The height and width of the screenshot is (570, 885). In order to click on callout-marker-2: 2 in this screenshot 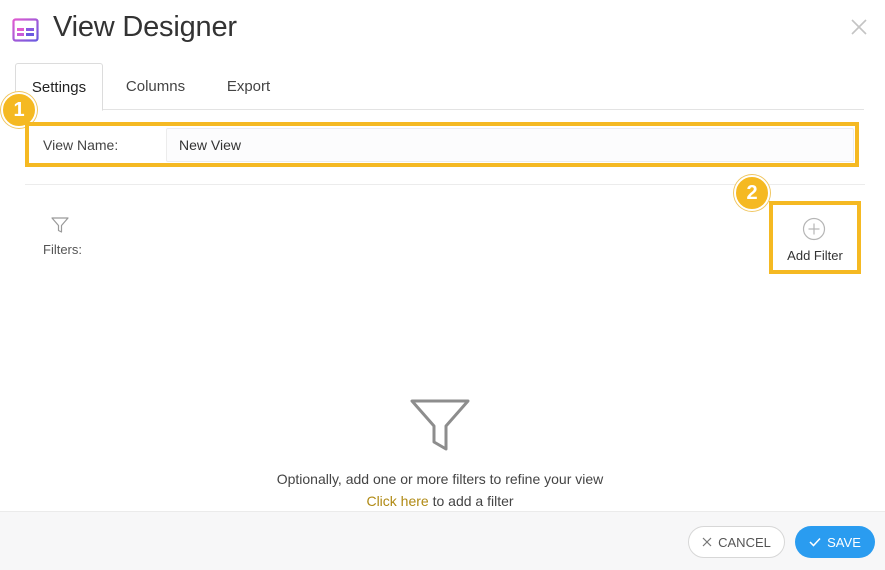, I will do `click(752, 193)`.